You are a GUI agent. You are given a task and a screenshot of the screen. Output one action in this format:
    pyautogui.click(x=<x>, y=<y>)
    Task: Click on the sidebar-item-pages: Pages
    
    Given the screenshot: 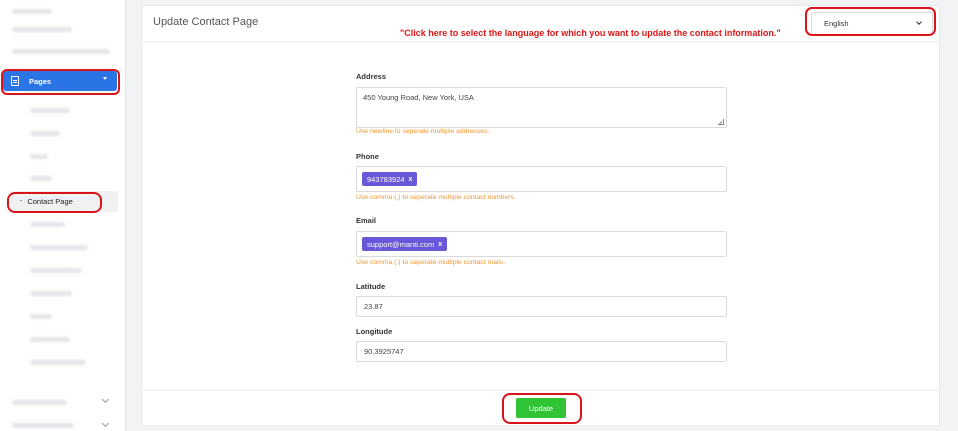 What is the action you would take?
    pyautogui.click(x=60, y=81)
    